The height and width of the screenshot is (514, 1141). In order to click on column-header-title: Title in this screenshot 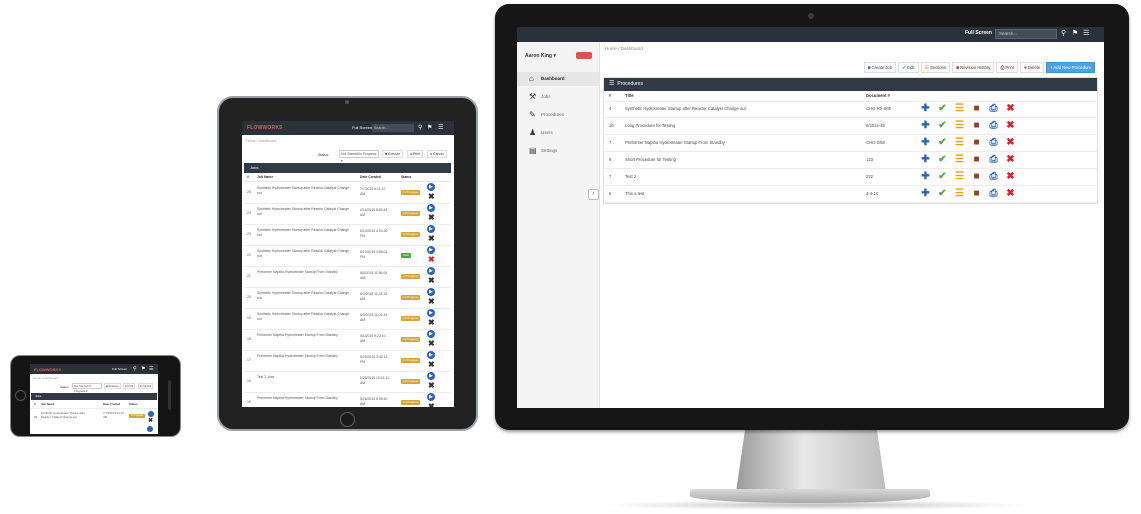, I will do `click(629, 96)`.